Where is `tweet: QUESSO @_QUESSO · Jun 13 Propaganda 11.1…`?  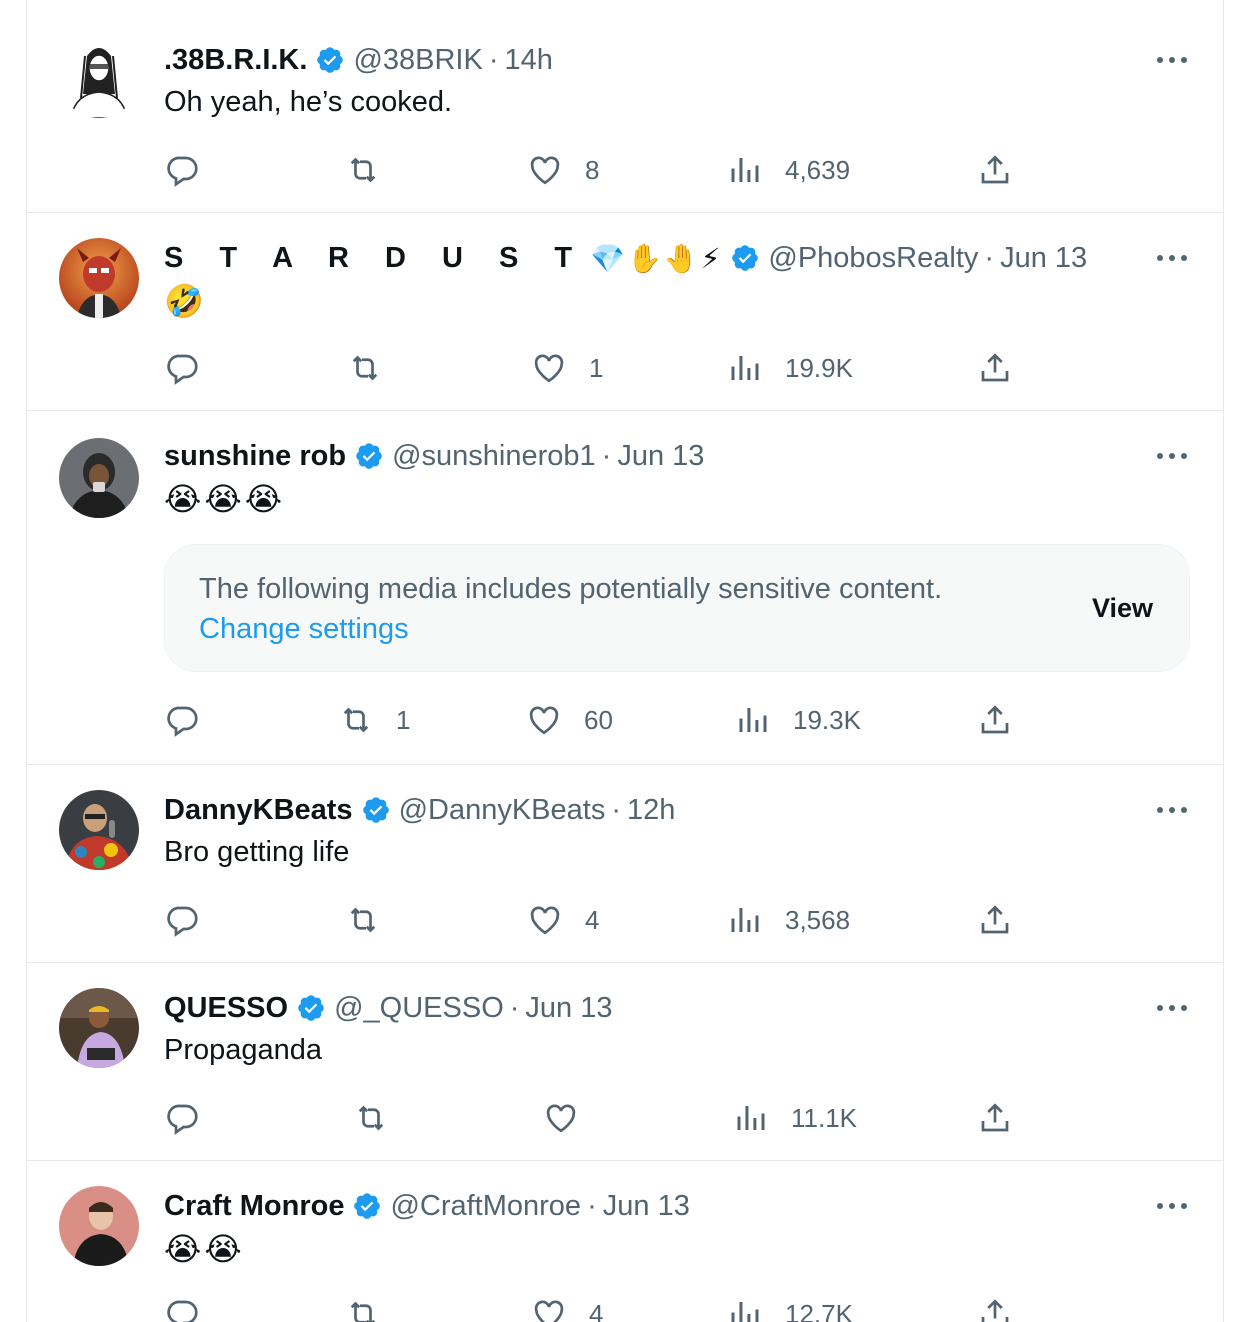
tweet: QUESSO @_QUESSO · Jun 13 Propaganda 11.1… is located at coordinates (625, 1061).